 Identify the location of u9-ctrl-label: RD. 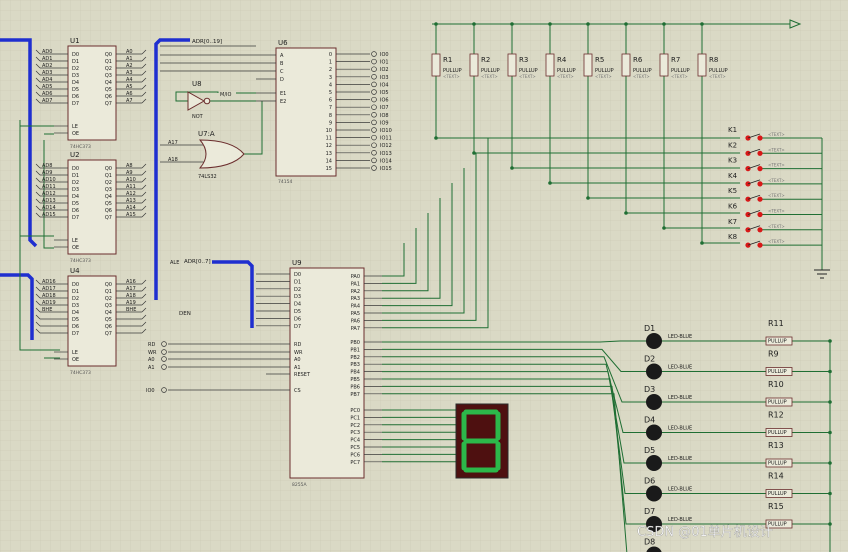
(297, 345).